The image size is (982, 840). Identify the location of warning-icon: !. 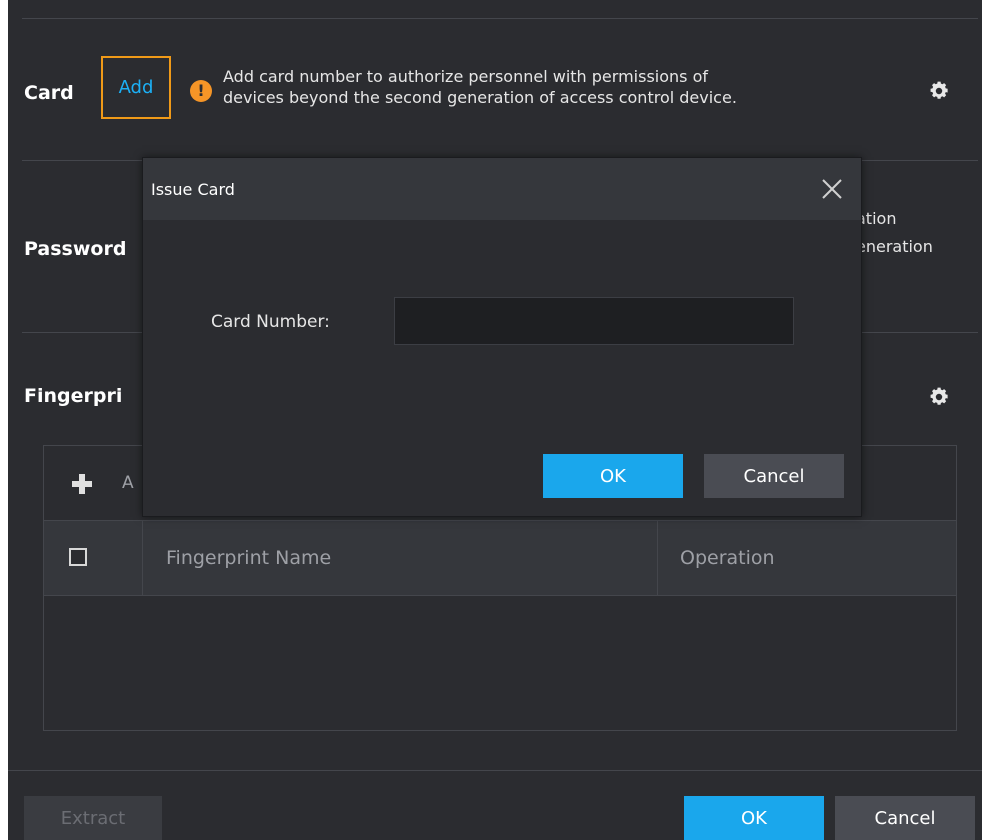
(201, 91).